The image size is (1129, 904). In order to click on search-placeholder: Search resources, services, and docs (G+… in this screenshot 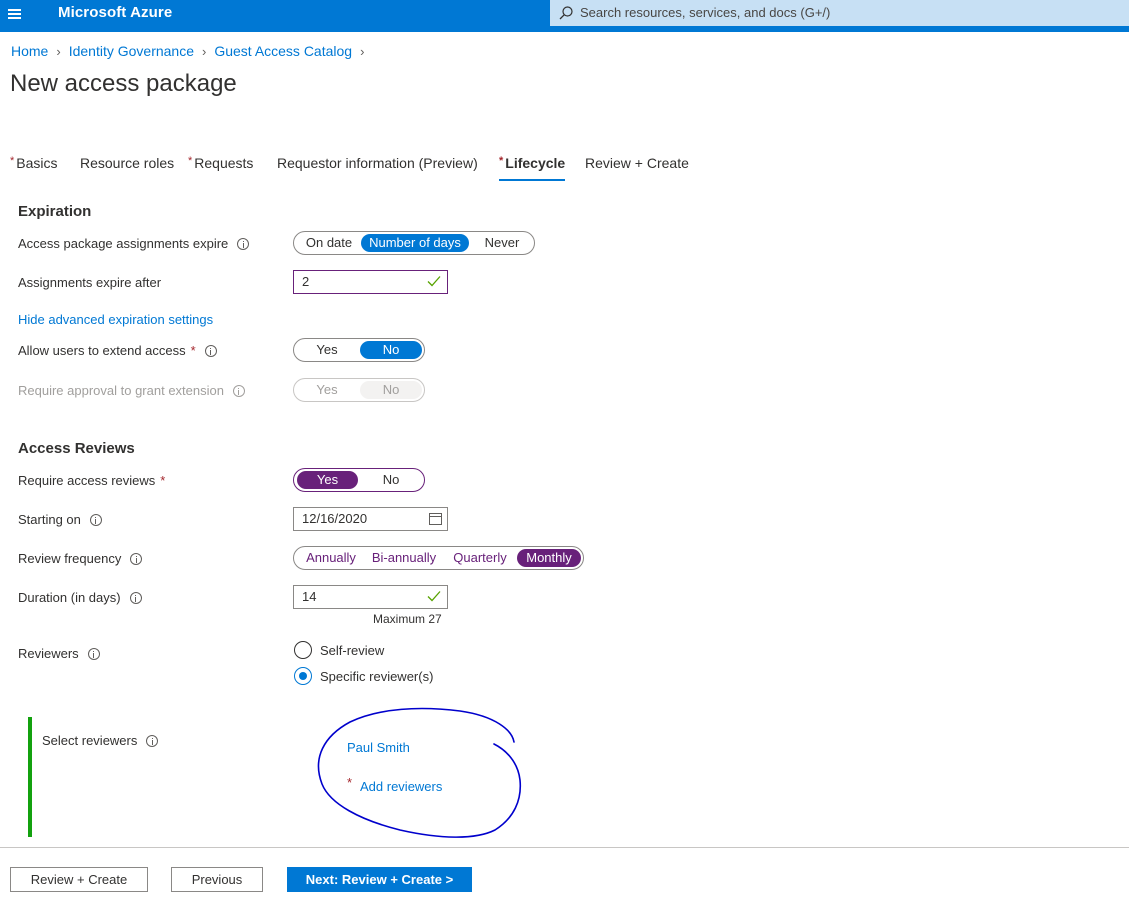, I will do `click(705, 12)`.